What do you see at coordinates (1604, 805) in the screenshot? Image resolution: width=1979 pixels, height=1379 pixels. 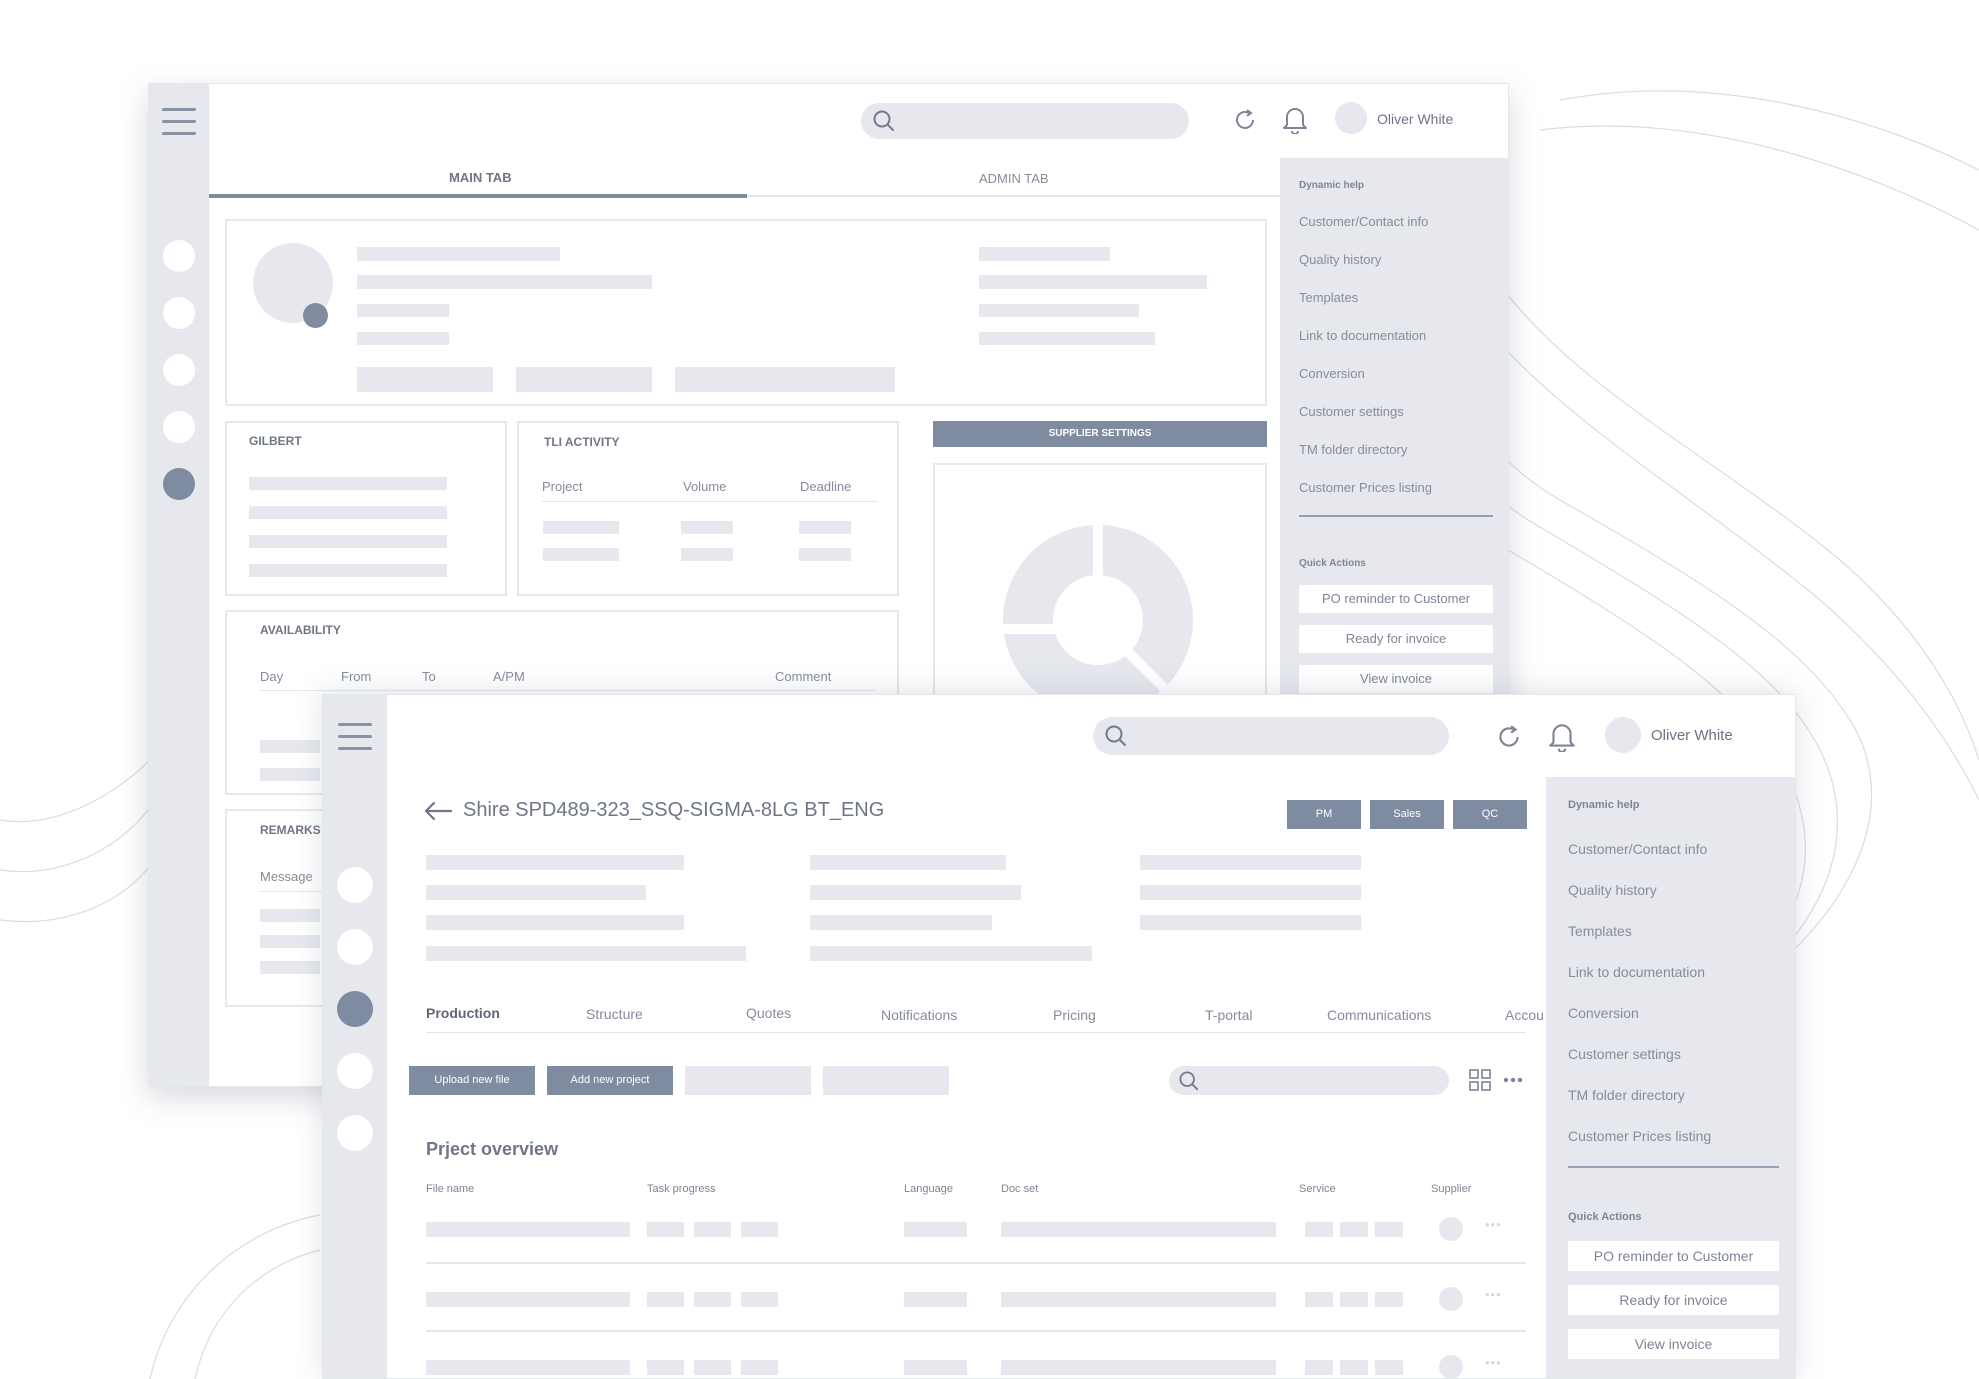 I see `dynamic-help-title: Dynamic help` at bounding box center [1604, 805].